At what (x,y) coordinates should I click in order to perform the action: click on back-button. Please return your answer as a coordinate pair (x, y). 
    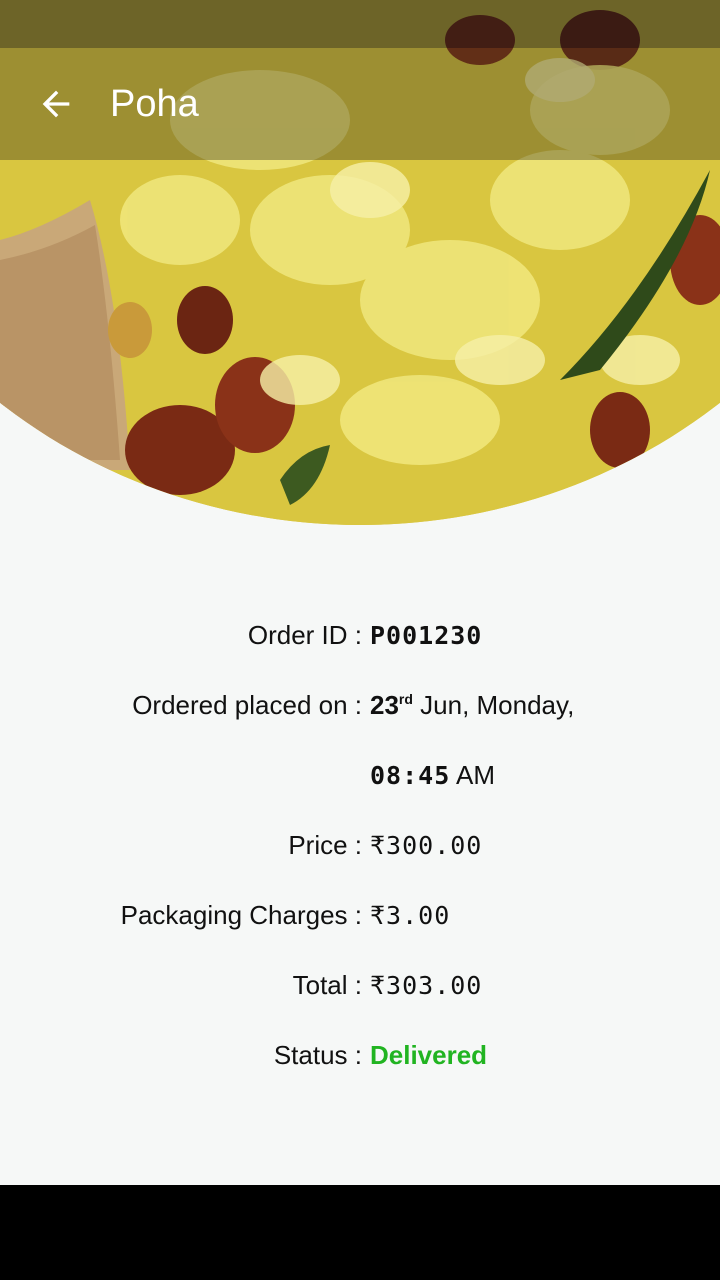
    Looking at the image, I should click on (56, 104).